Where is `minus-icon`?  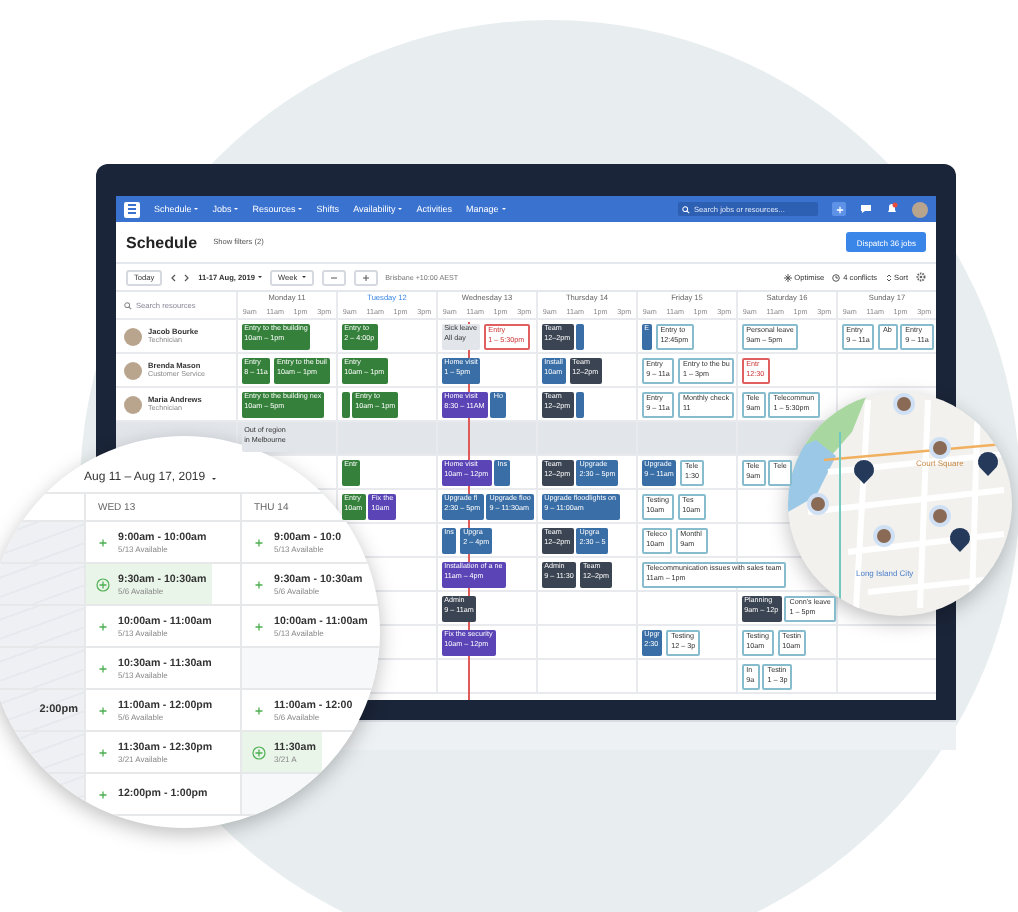 minus-icon is located at coordinates (333, 277).